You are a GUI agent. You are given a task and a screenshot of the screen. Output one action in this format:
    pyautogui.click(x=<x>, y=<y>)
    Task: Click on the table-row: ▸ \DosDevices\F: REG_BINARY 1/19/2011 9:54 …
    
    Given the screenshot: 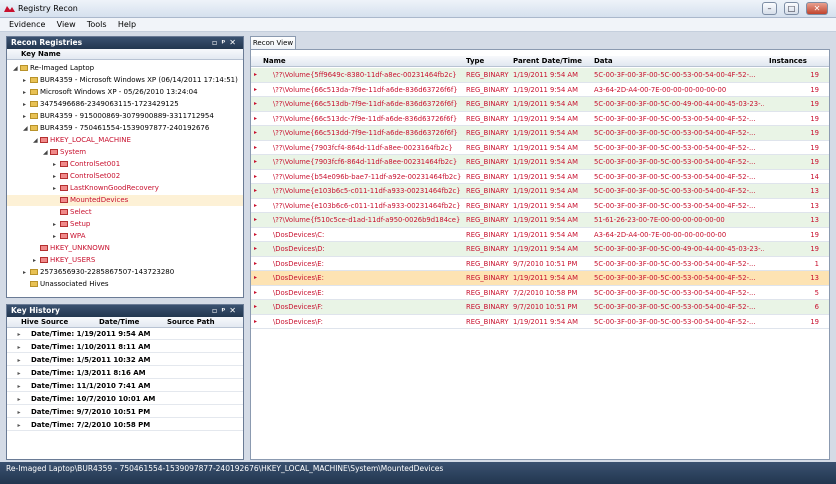 What is the action you would take?
    pyautogui.click(x=540, y=322)
    